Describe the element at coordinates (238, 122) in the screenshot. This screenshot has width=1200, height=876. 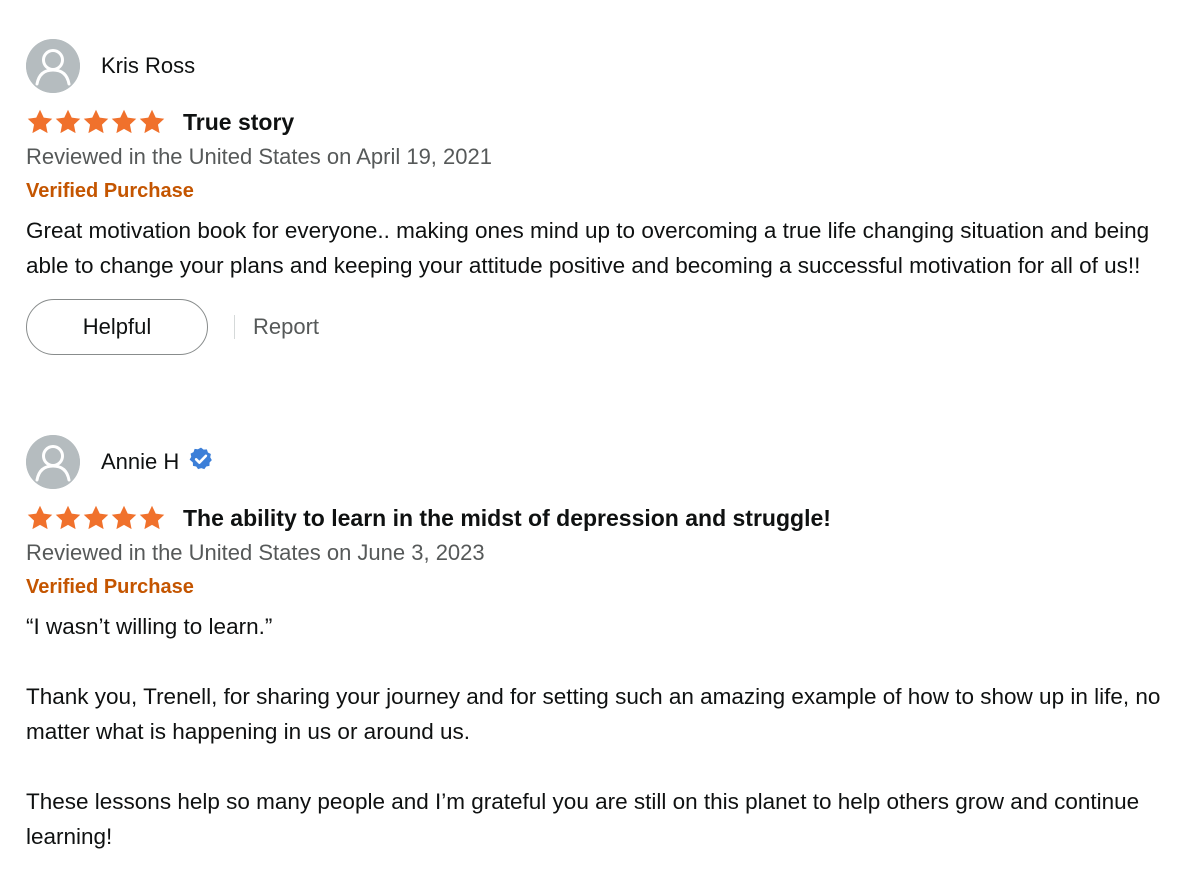
I see `review-title: True story` at that location.